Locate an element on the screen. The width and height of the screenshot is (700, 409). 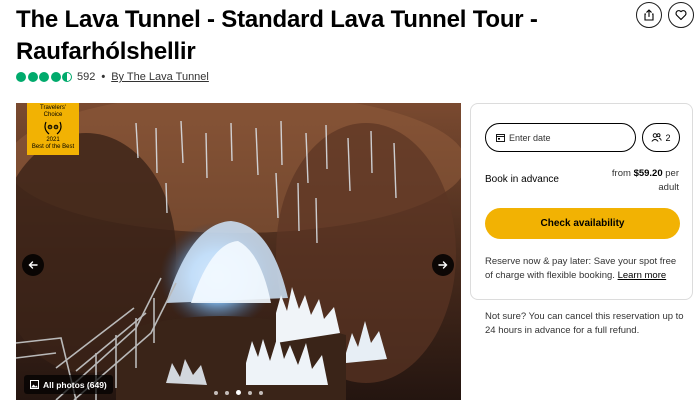
carousel-dots is located at coordinates (238, 392).